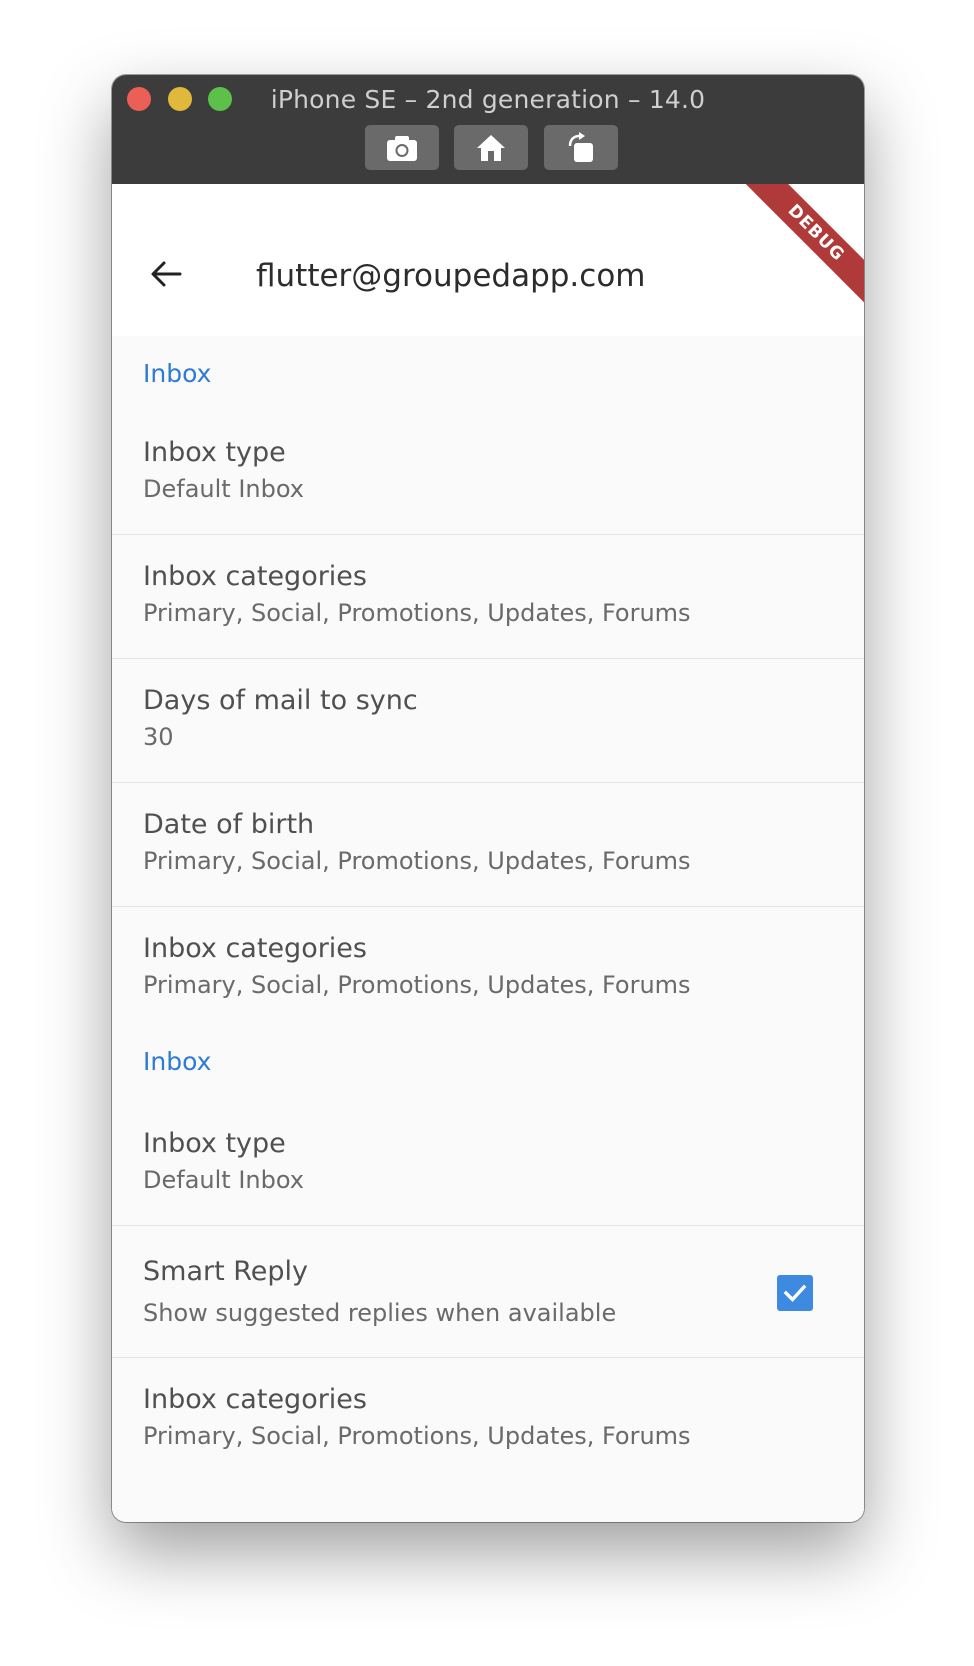 Image resolution: width=974 pixels, height=1666 pixels. I want to click on home-button, so click(491, 147).